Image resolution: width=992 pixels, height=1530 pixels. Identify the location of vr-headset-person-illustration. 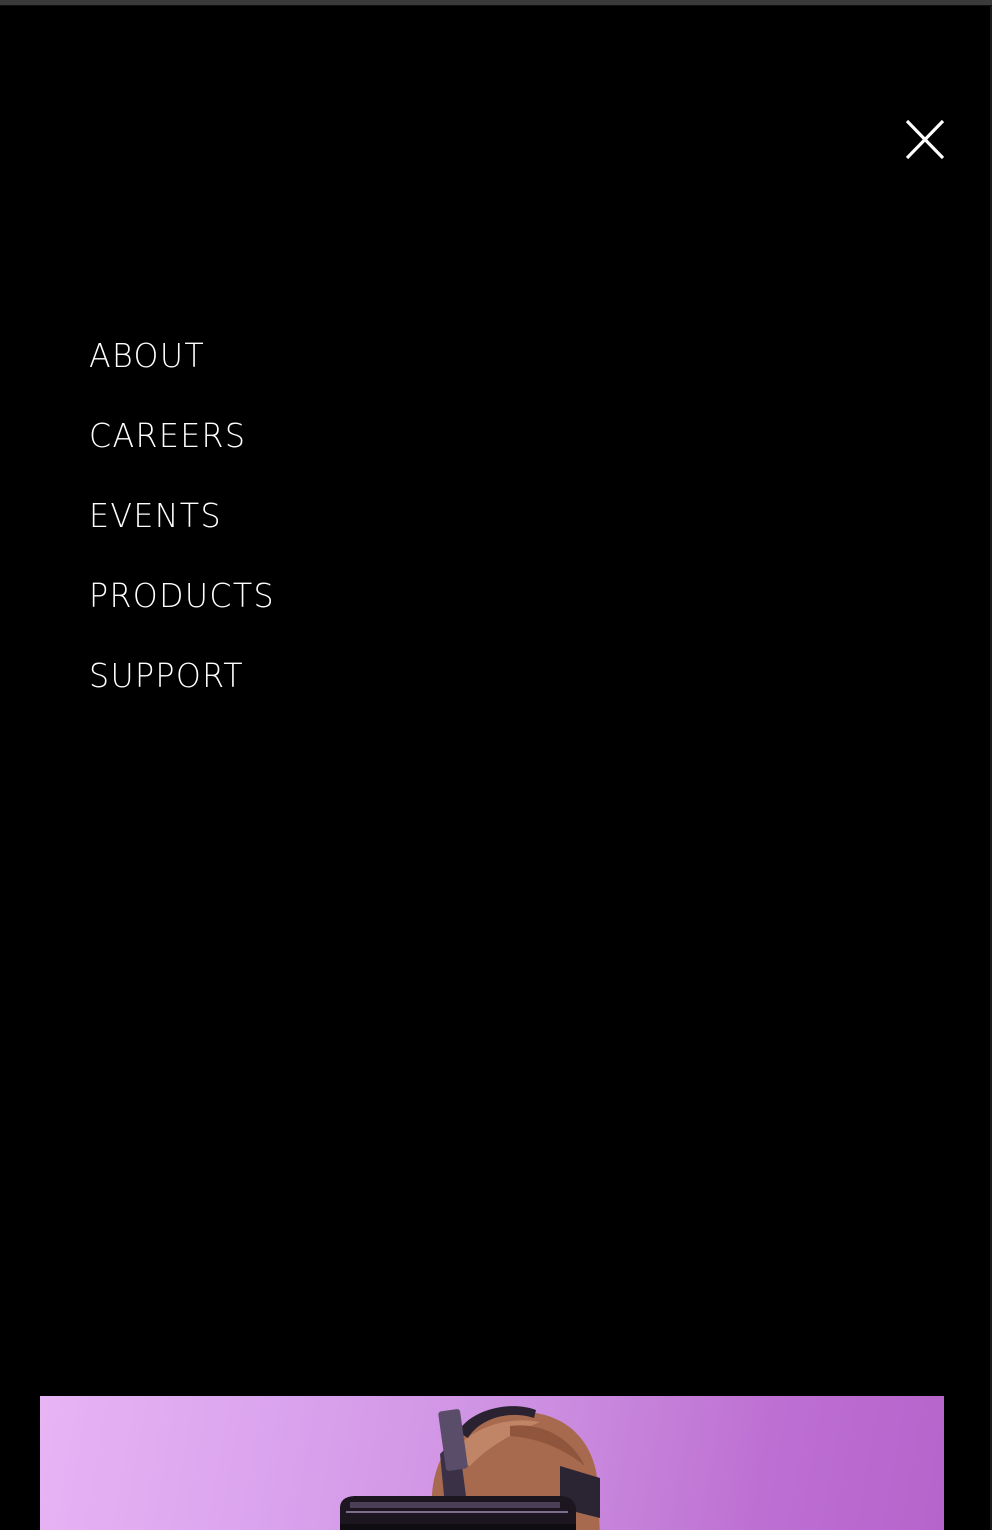
(470, 1468).